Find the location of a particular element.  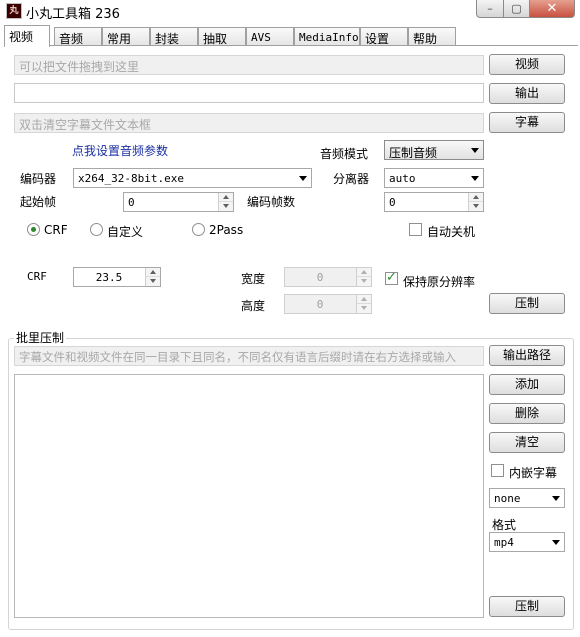

encoder-label: 编码器 is located at coordinates (38, 179).